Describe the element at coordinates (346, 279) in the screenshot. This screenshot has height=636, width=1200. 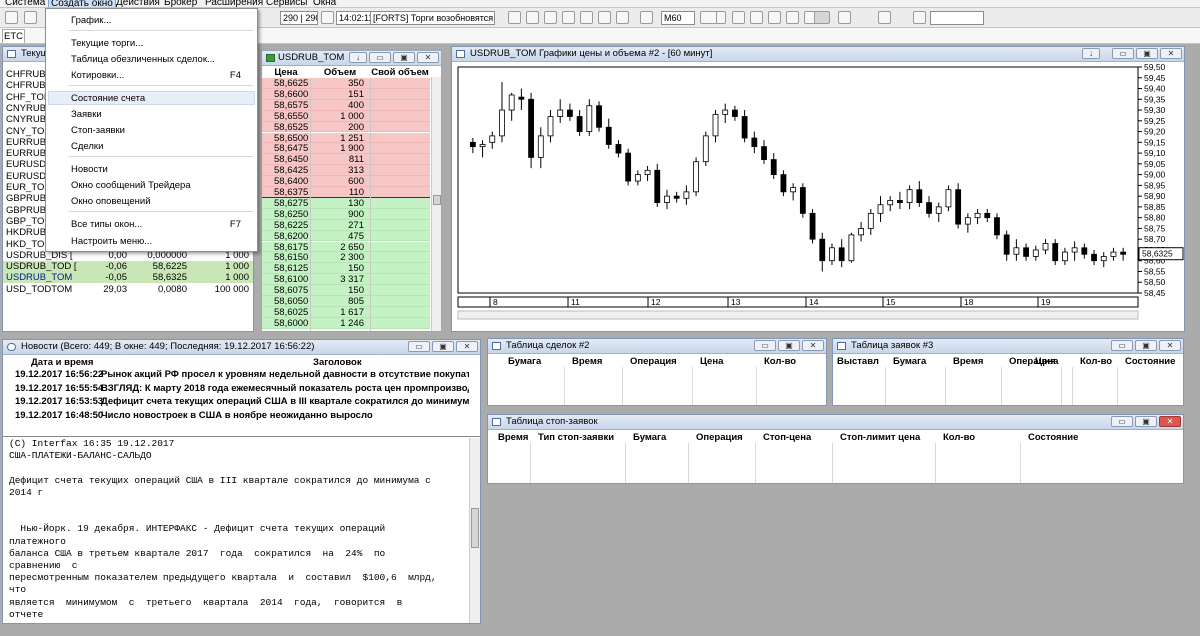
I see `bid-row: 58,6100 3 317` at that location.